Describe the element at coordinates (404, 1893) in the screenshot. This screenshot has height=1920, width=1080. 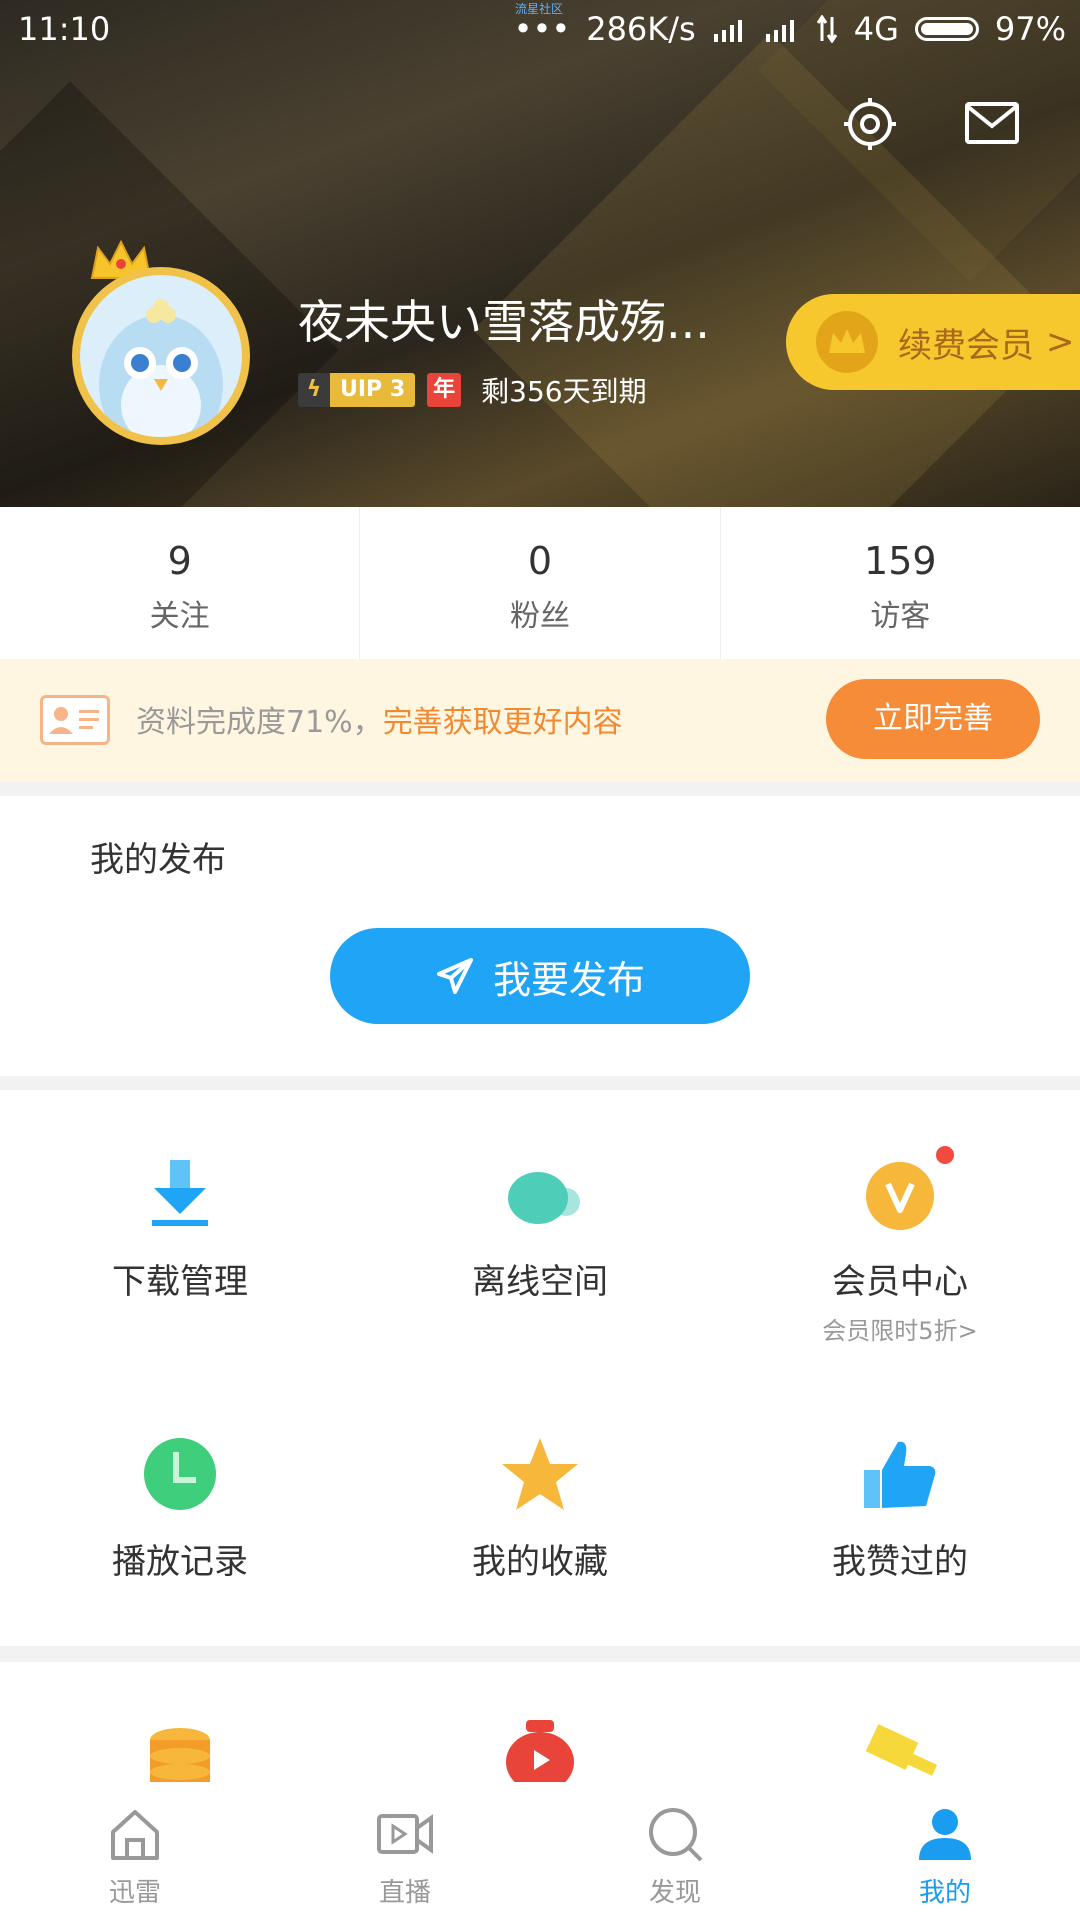
I see `tab-label: 直播` at that location.